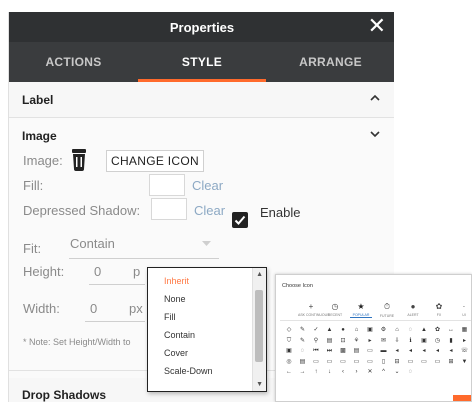 This screenshot has width=472, height=402. I want to click on icon-choice: ^, so click(384, 372).